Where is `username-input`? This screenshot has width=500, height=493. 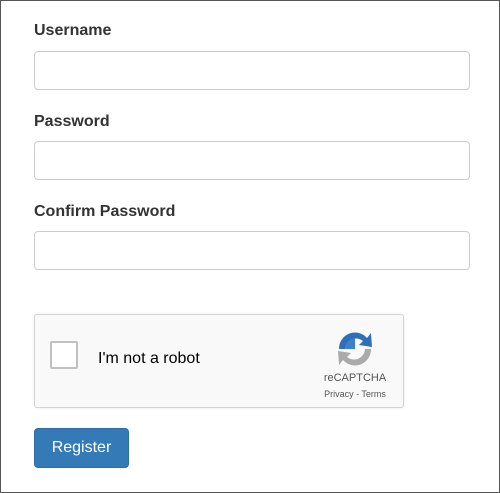
username-input is located at coordinates (252, 70).